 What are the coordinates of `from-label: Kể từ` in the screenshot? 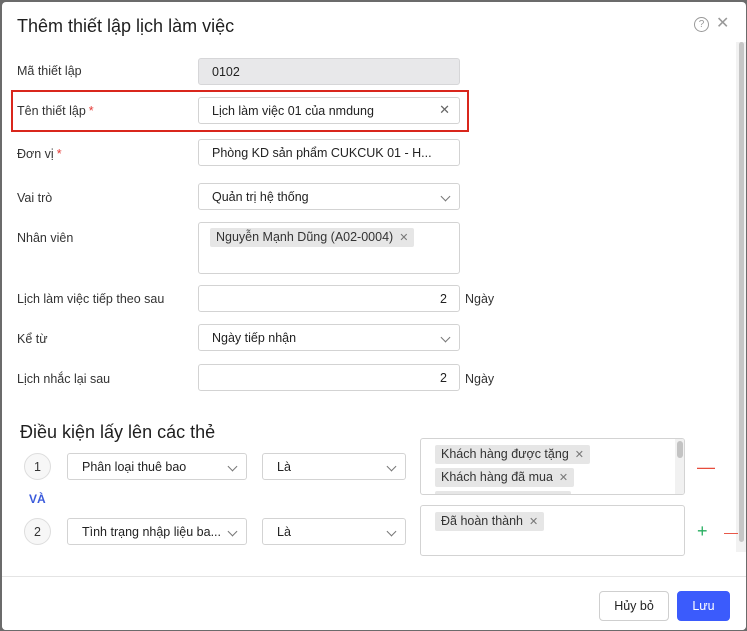 It's located at (32, 339).